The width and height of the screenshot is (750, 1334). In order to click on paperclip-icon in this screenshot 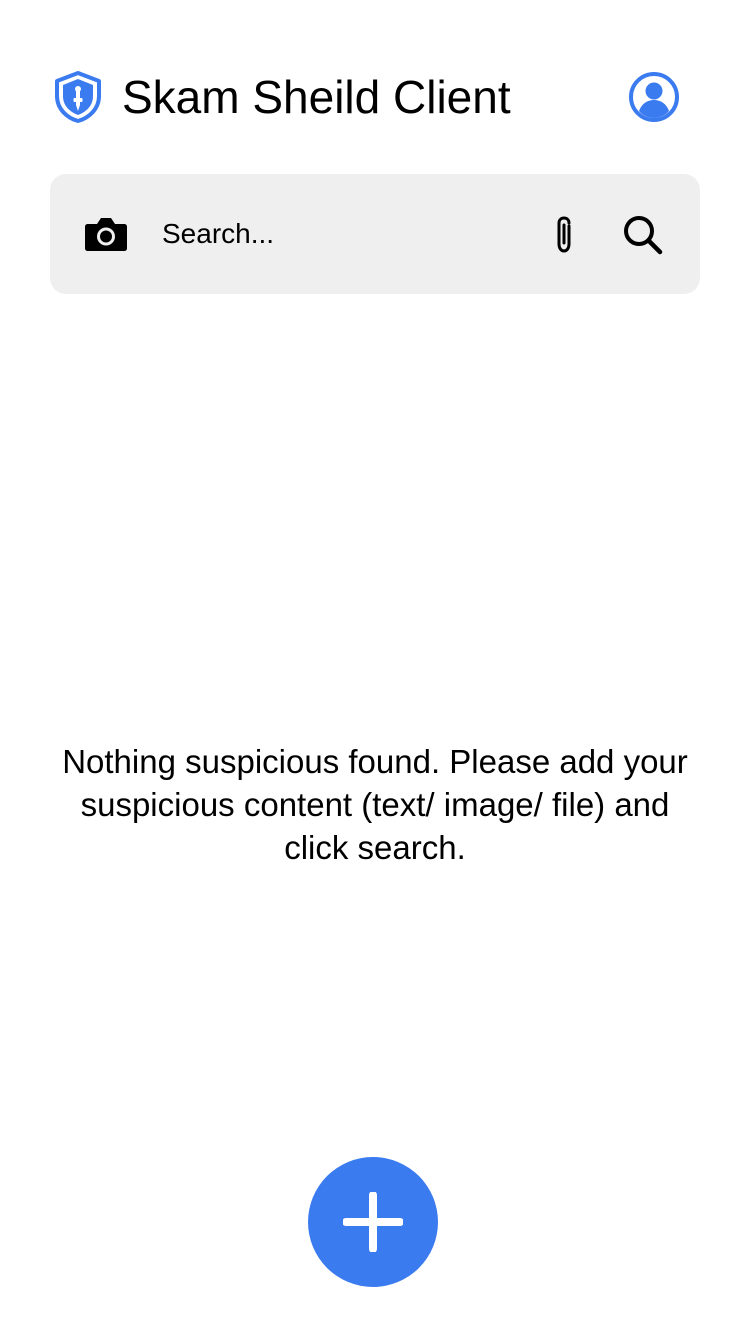, I will do `click(564, 235)`.